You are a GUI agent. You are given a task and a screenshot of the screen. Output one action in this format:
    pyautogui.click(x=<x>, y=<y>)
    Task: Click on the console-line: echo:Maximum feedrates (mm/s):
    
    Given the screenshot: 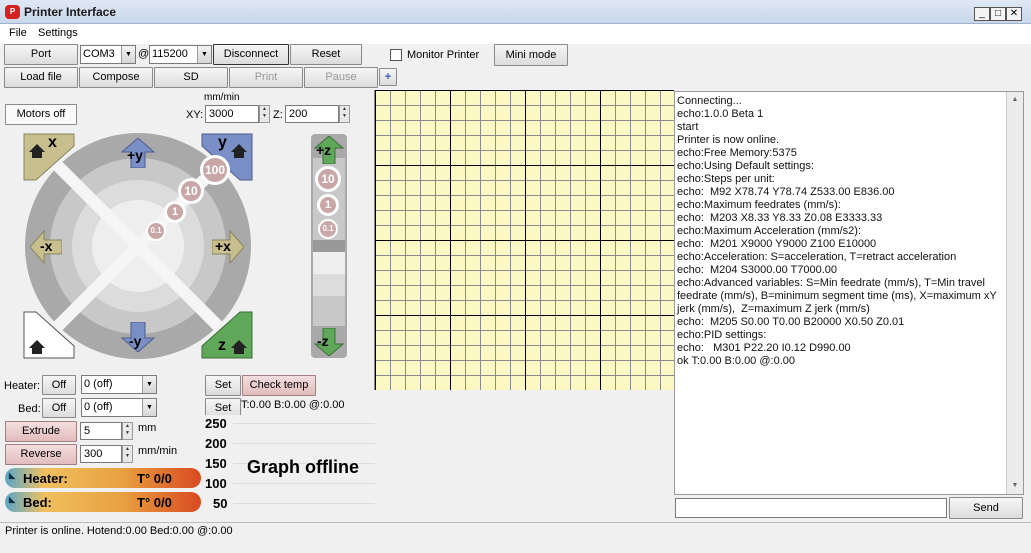 What is the action you would take?
    pyautogui.click(x=759, y=205)
    